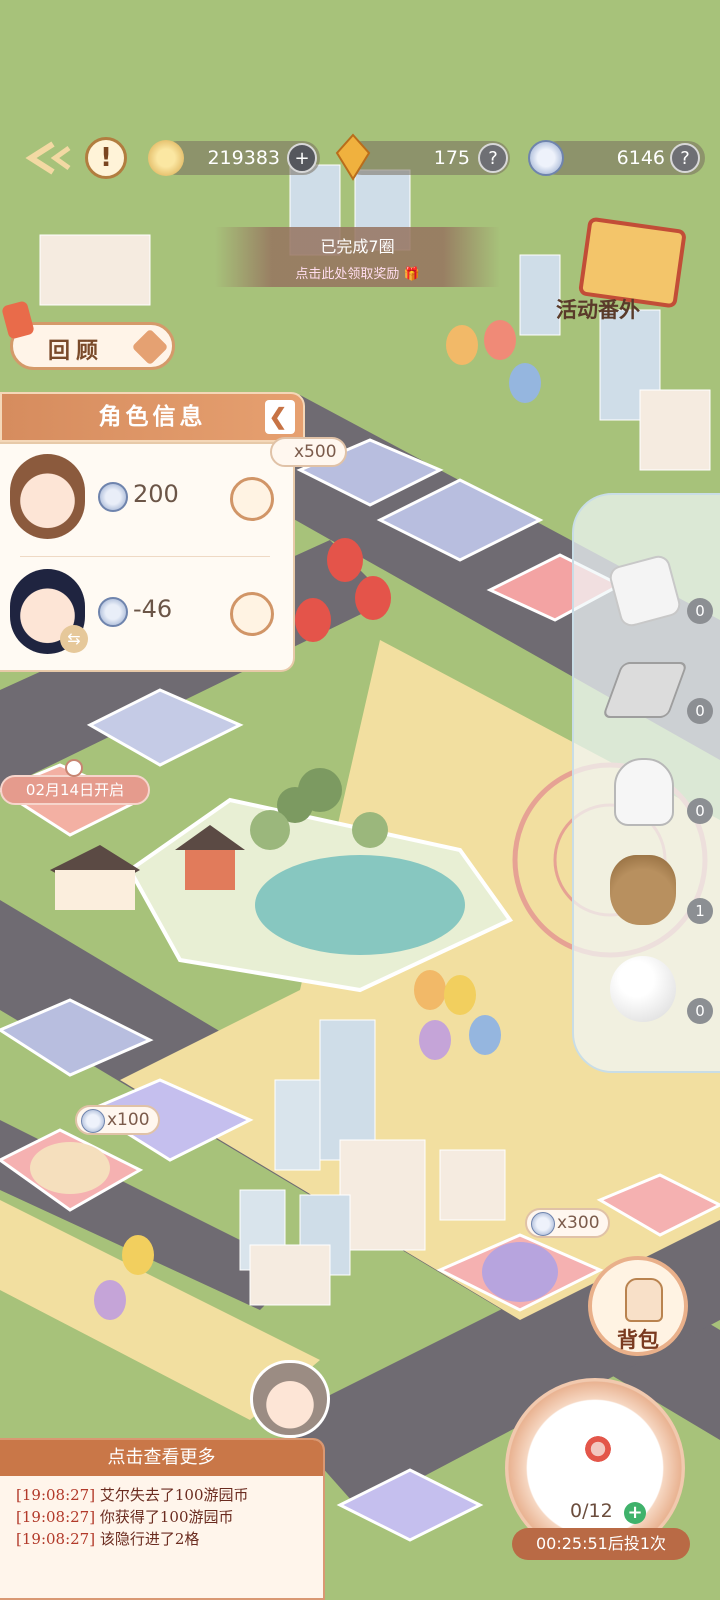  What do you see at coordinates (76, 351) in the screenshot?
I see `review-label: 回顾` at bounding box center [76, 351].